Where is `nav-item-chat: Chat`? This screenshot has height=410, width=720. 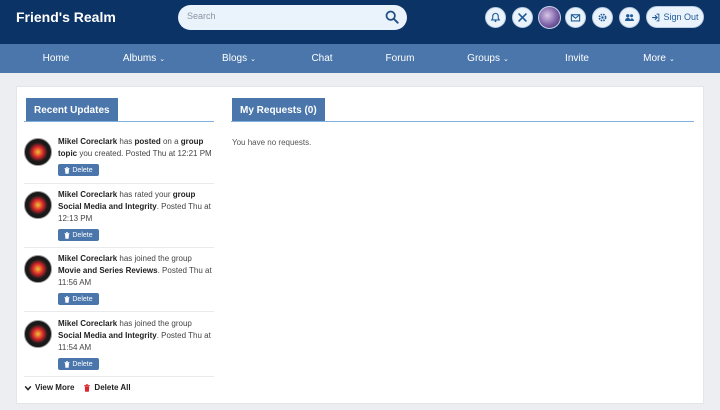
nav-item-chat: Chat is located at coordinates (321, 58).